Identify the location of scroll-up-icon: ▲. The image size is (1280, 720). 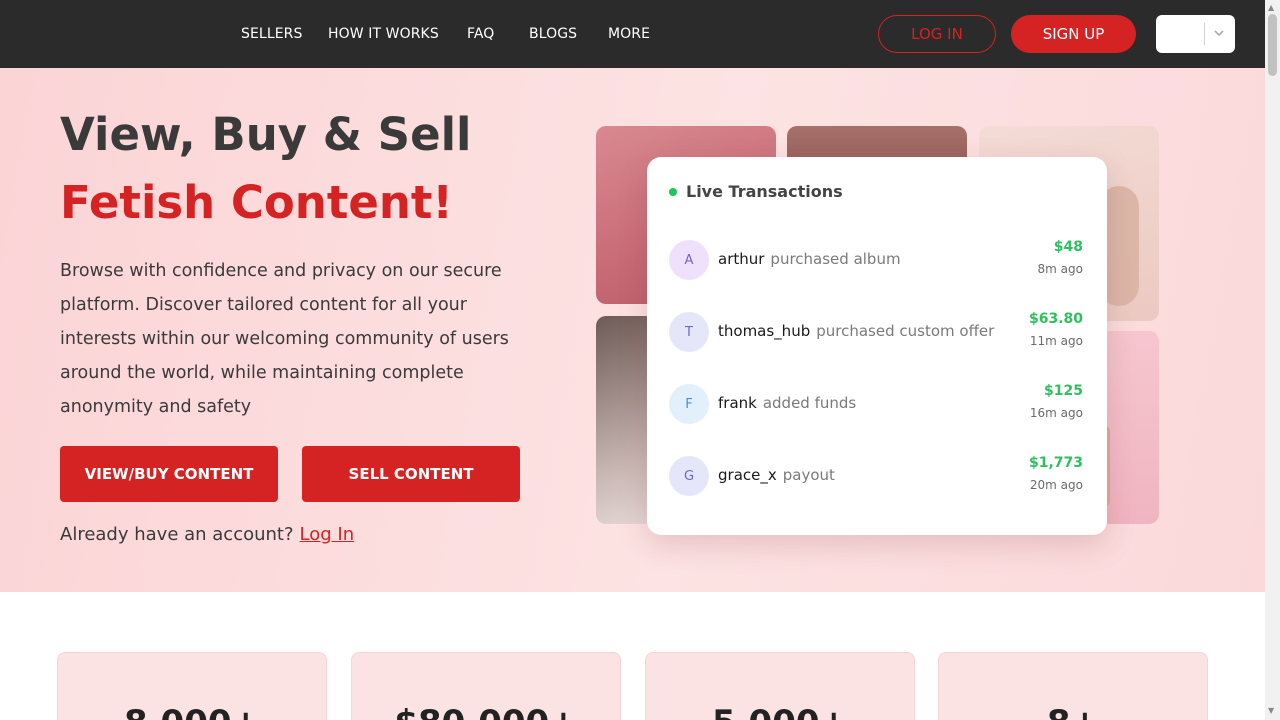
(1271, 7).